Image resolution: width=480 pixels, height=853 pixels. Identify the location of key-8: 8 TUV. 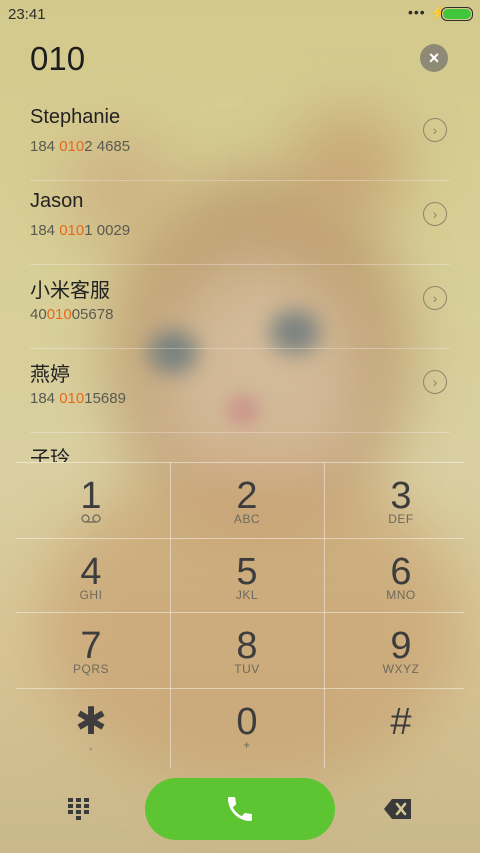
(247, 651).